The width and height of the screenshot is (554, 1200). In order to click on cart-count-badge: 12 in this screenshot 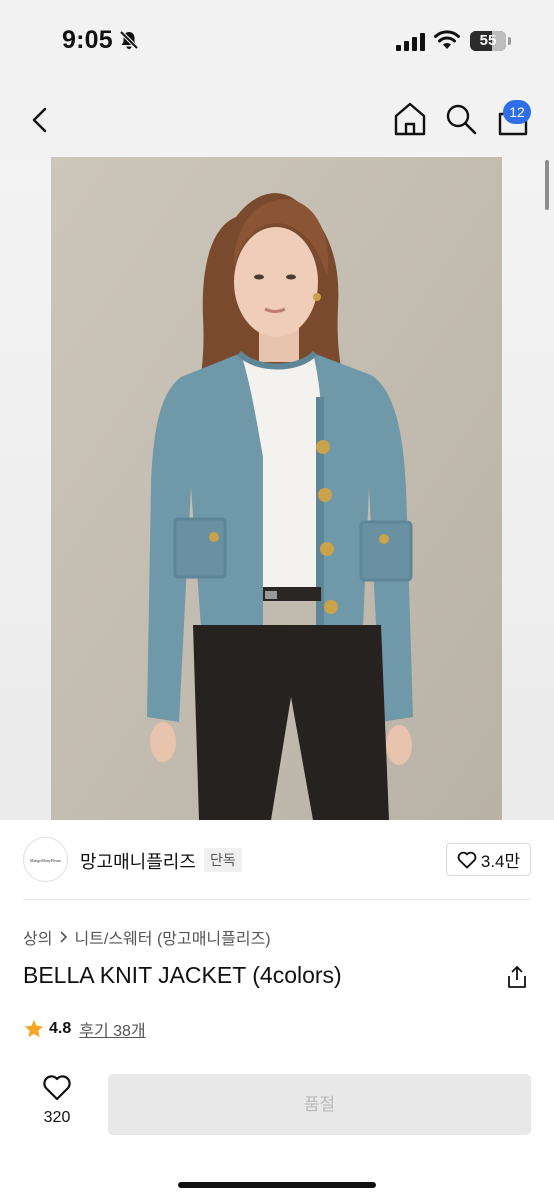, I will do `click(517, 112)`.